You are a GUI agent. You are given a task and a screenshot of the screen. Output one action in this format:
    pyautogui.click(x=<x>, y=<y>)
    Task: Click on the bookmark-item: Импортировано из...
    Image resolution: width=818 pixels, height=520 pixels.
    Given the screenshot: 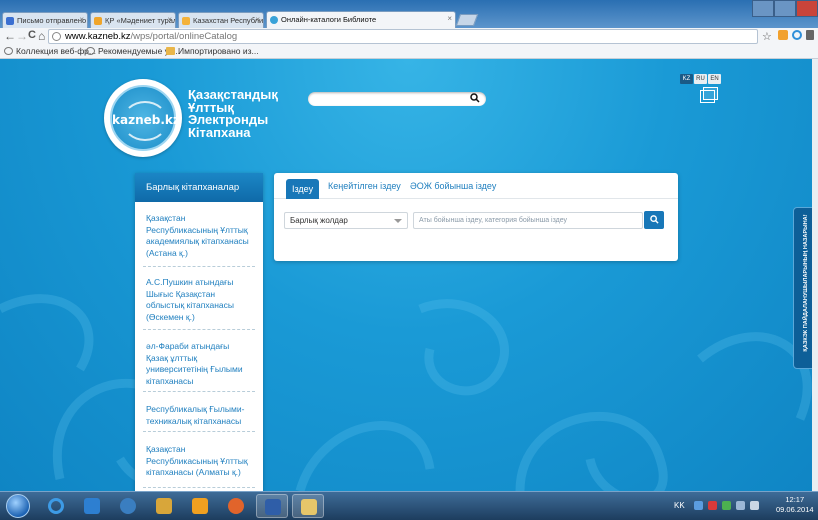 What is the action you would take?
    pyautogui.click(x=212, y=51)
    